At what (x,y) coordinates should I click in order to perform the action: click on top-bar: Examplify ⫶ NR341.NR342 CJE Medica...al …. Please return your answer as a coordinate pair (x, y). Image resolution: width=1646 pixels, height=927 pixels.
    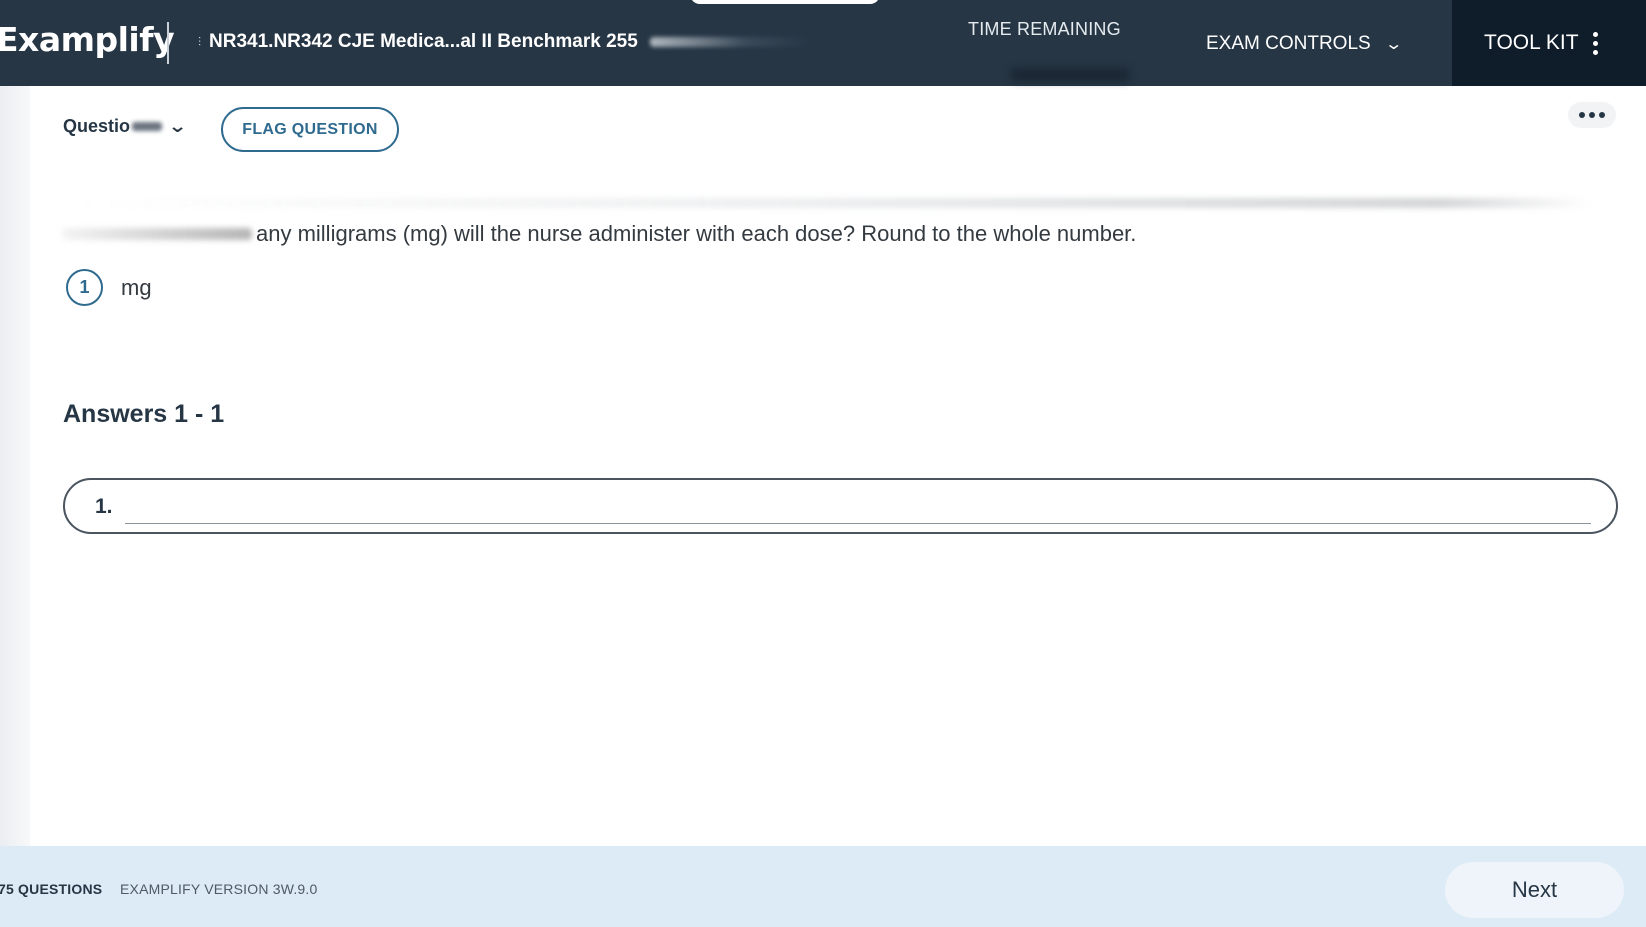
    Looking at the image, I should click on (823, 43).